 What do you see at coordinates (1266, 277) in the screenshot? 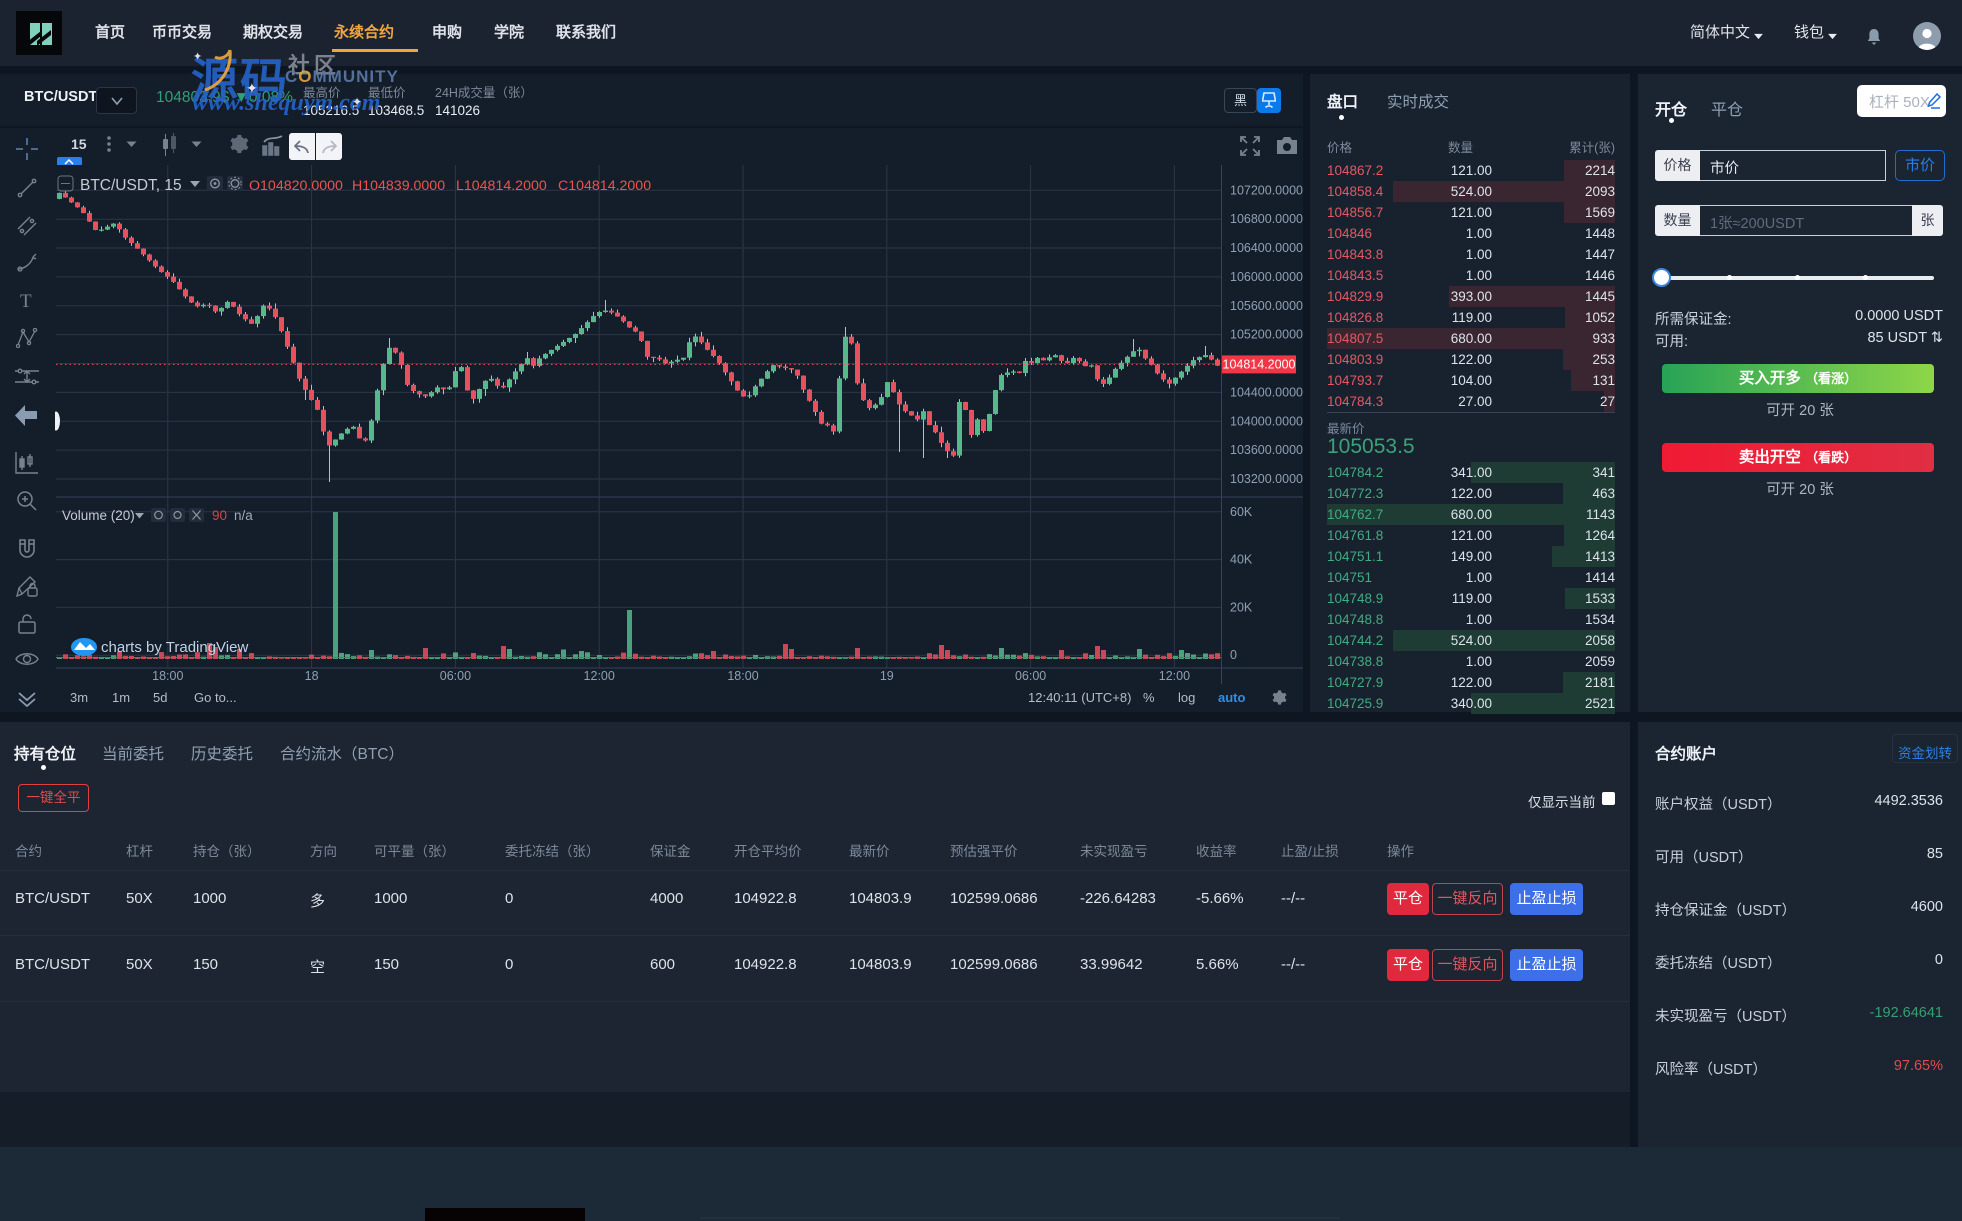
I see `svg-text: 106000.0000` at bounding box center [1266, 277].